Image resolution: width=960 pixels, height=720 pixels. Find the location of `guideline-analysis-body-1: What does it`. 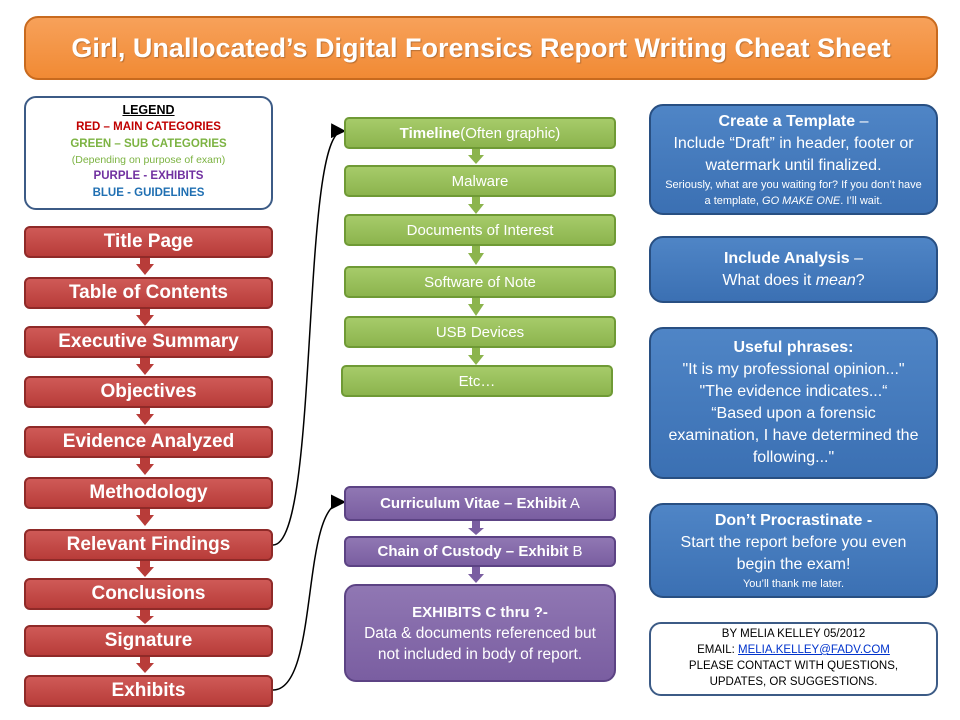

guideline-analysis-body-1: What does it is located at coordinates (769, 280).